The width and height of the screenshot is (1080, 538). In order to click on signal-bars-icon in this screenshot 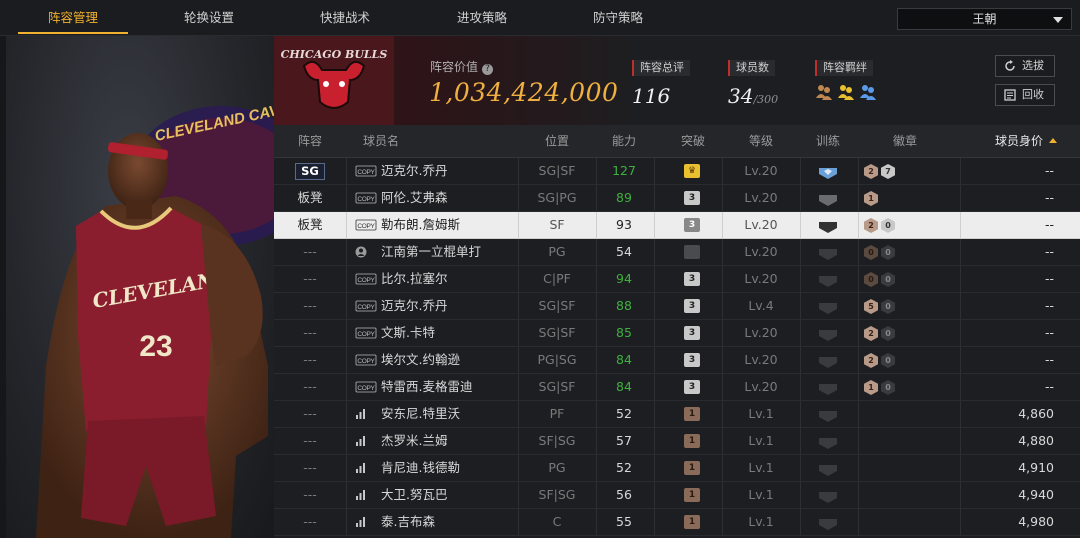, I will do `click(361, 469)`.